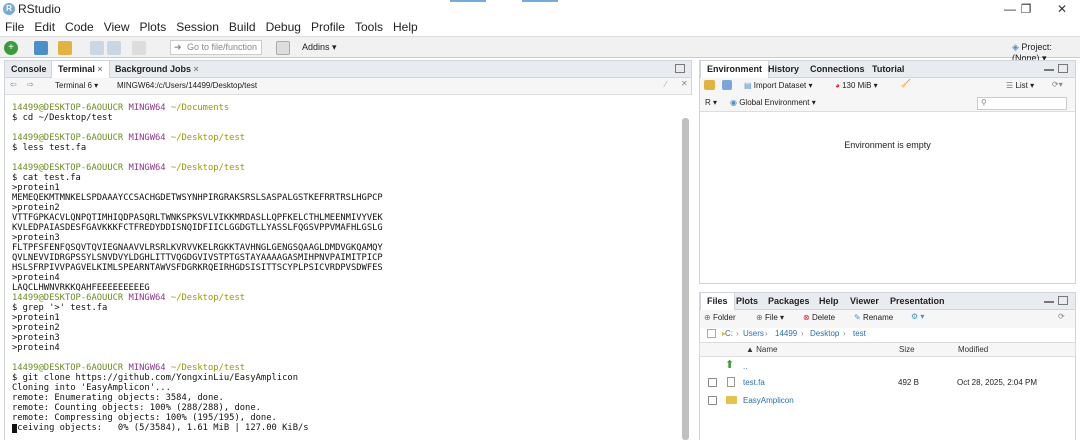 This screenshot has width=1080, height=440. What do you see at coordinates (11, 48) in the screenshot?
I see `new-file-icon: +` at bounding box center [11, 48].